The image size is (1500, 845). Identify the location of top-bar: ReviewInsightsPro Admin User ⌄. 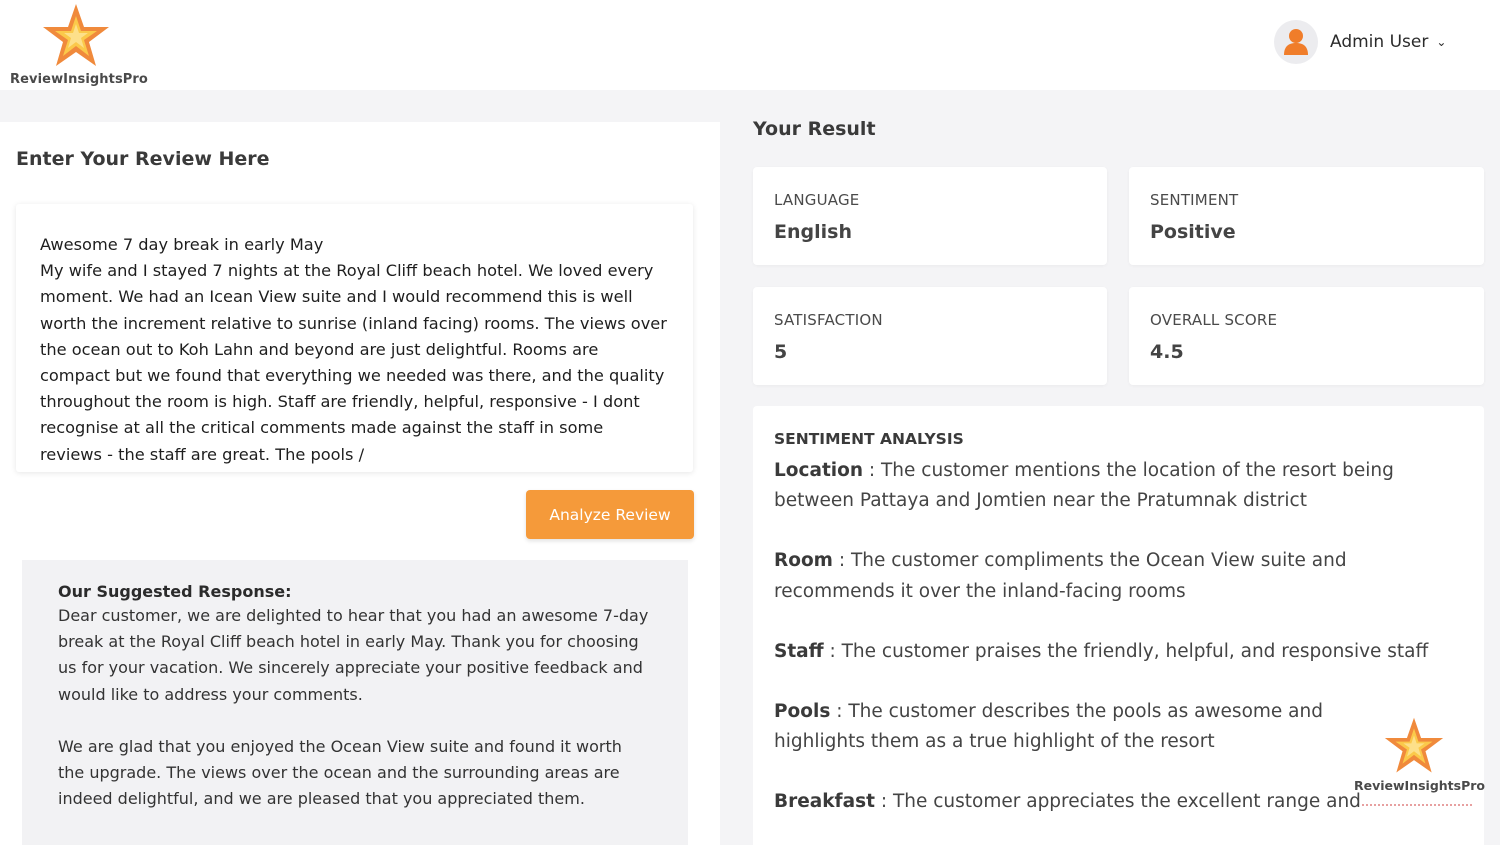
(750, 45).